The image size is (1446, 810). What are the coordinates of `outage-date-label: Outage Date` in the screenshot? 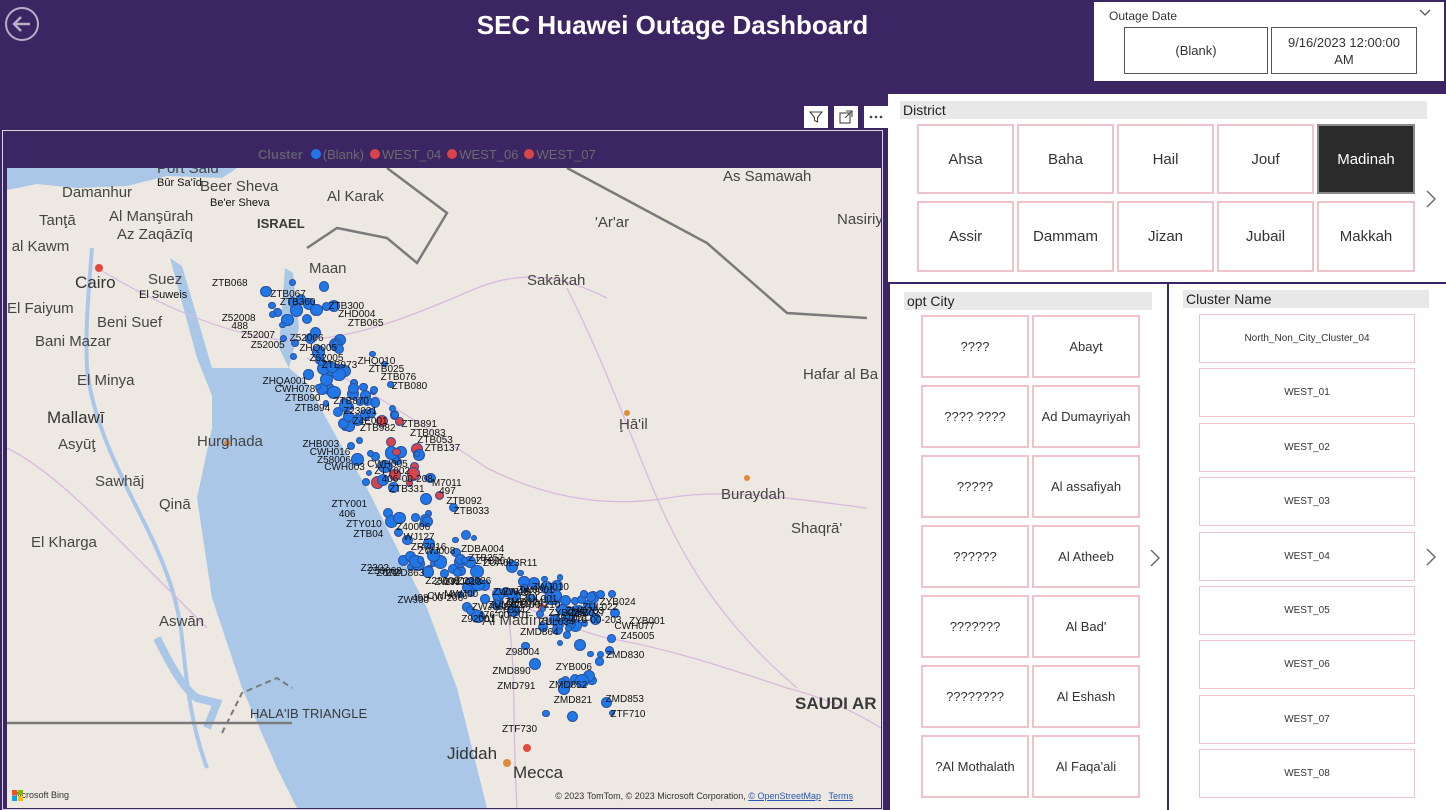 It's located at (1143, 16).